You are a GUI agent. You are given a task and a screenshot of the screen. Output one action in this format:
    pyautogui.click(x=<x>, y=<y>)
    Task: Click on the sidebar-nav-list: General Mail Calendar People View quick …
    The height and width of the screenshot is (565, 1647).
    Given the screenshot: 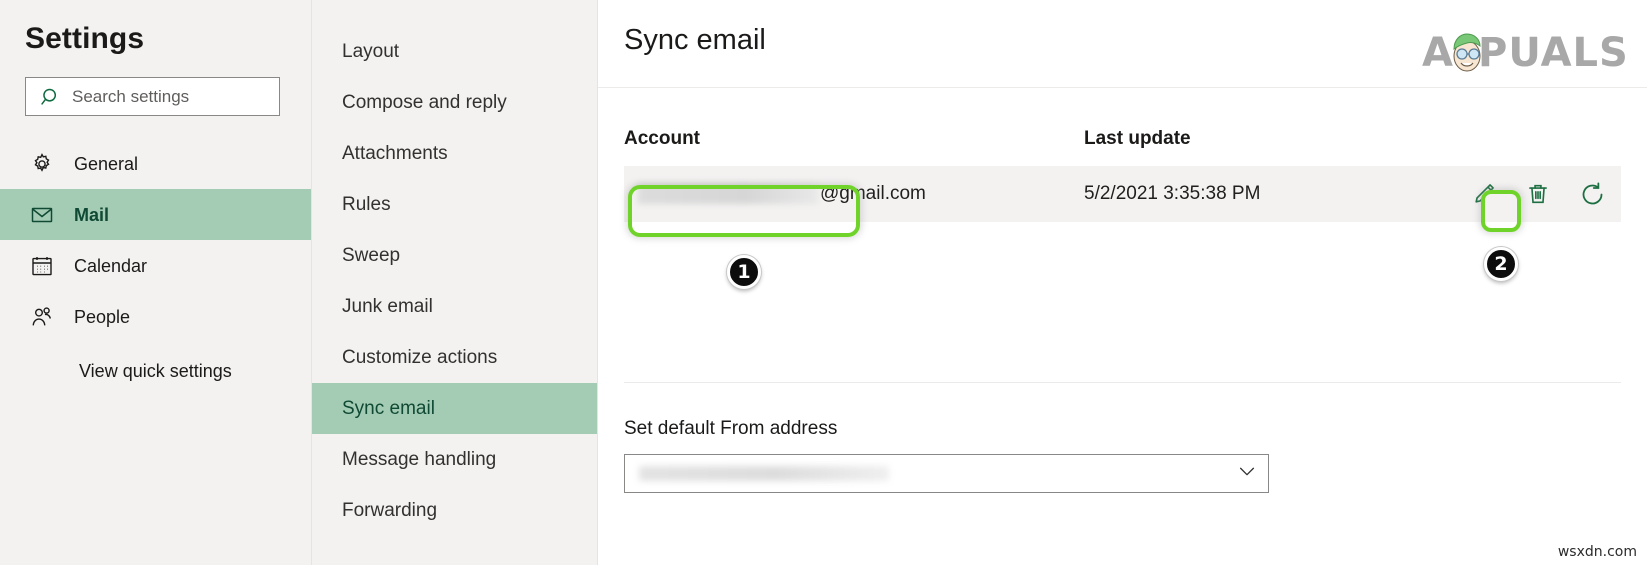 What is the action you would take?
    pyautogui.click(x=155, y=262)
    